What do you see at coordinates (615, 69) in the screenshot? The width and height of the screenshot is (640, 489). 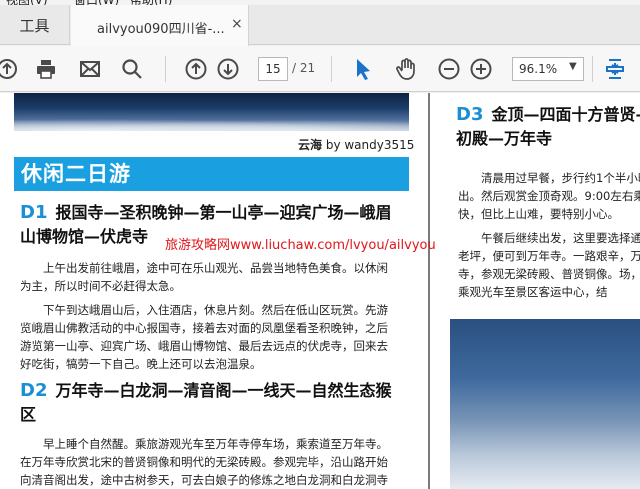 I see `fit-page-icon` at bounding box center [615, 69].